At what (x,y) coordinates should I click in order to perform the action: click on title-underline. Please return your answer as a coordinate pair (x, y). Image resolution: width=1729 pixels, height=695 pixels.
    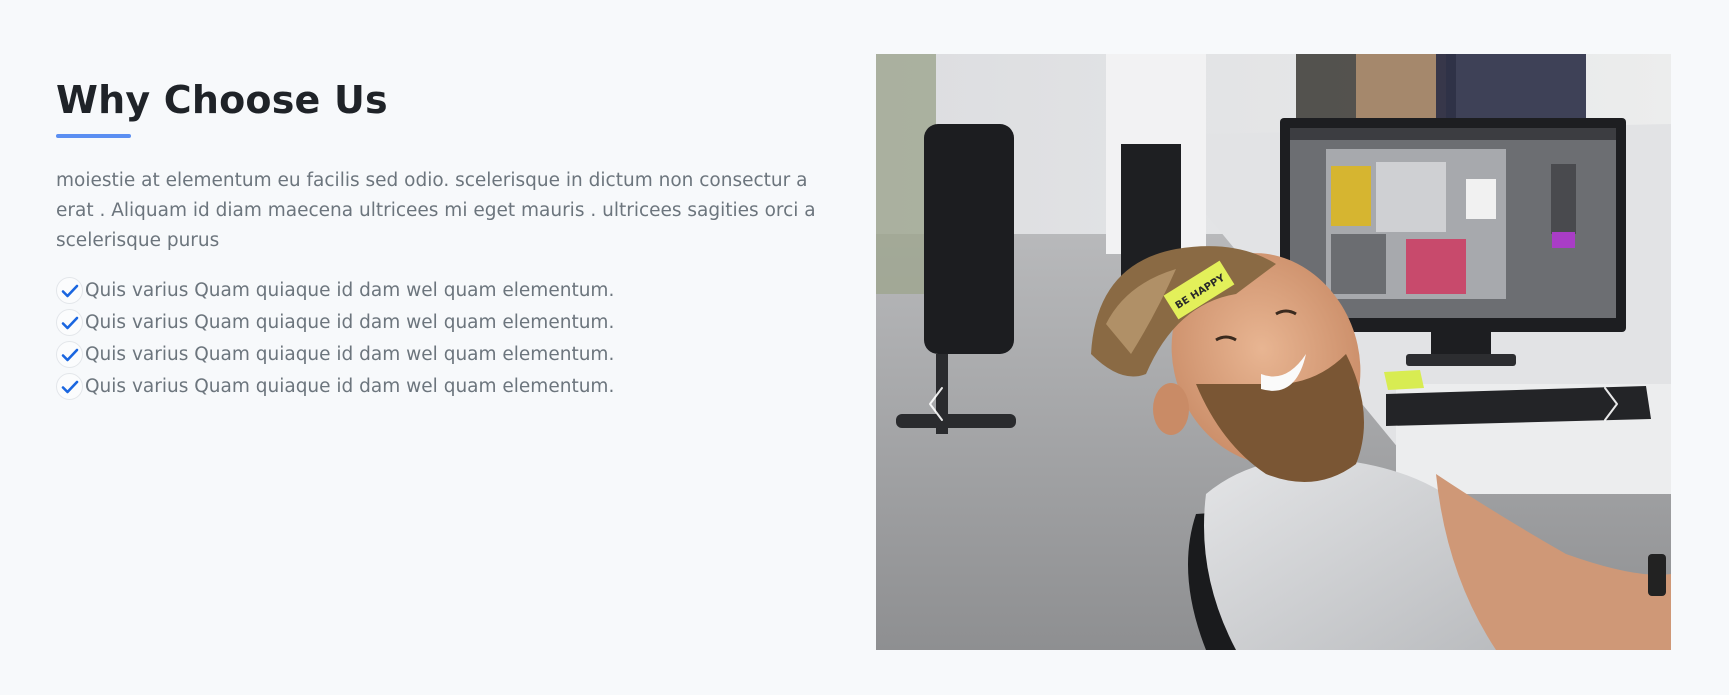
    Looking at the image, I should click on (93, 136).